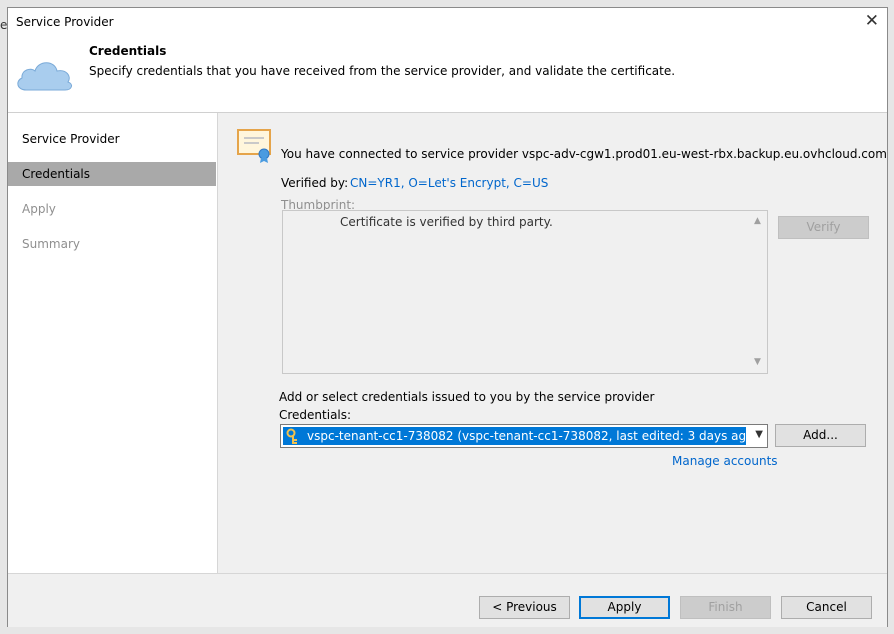 This screenshot has width=894, height=634. I want to click on chevron-down-icon: ▼, so click(759, 434).